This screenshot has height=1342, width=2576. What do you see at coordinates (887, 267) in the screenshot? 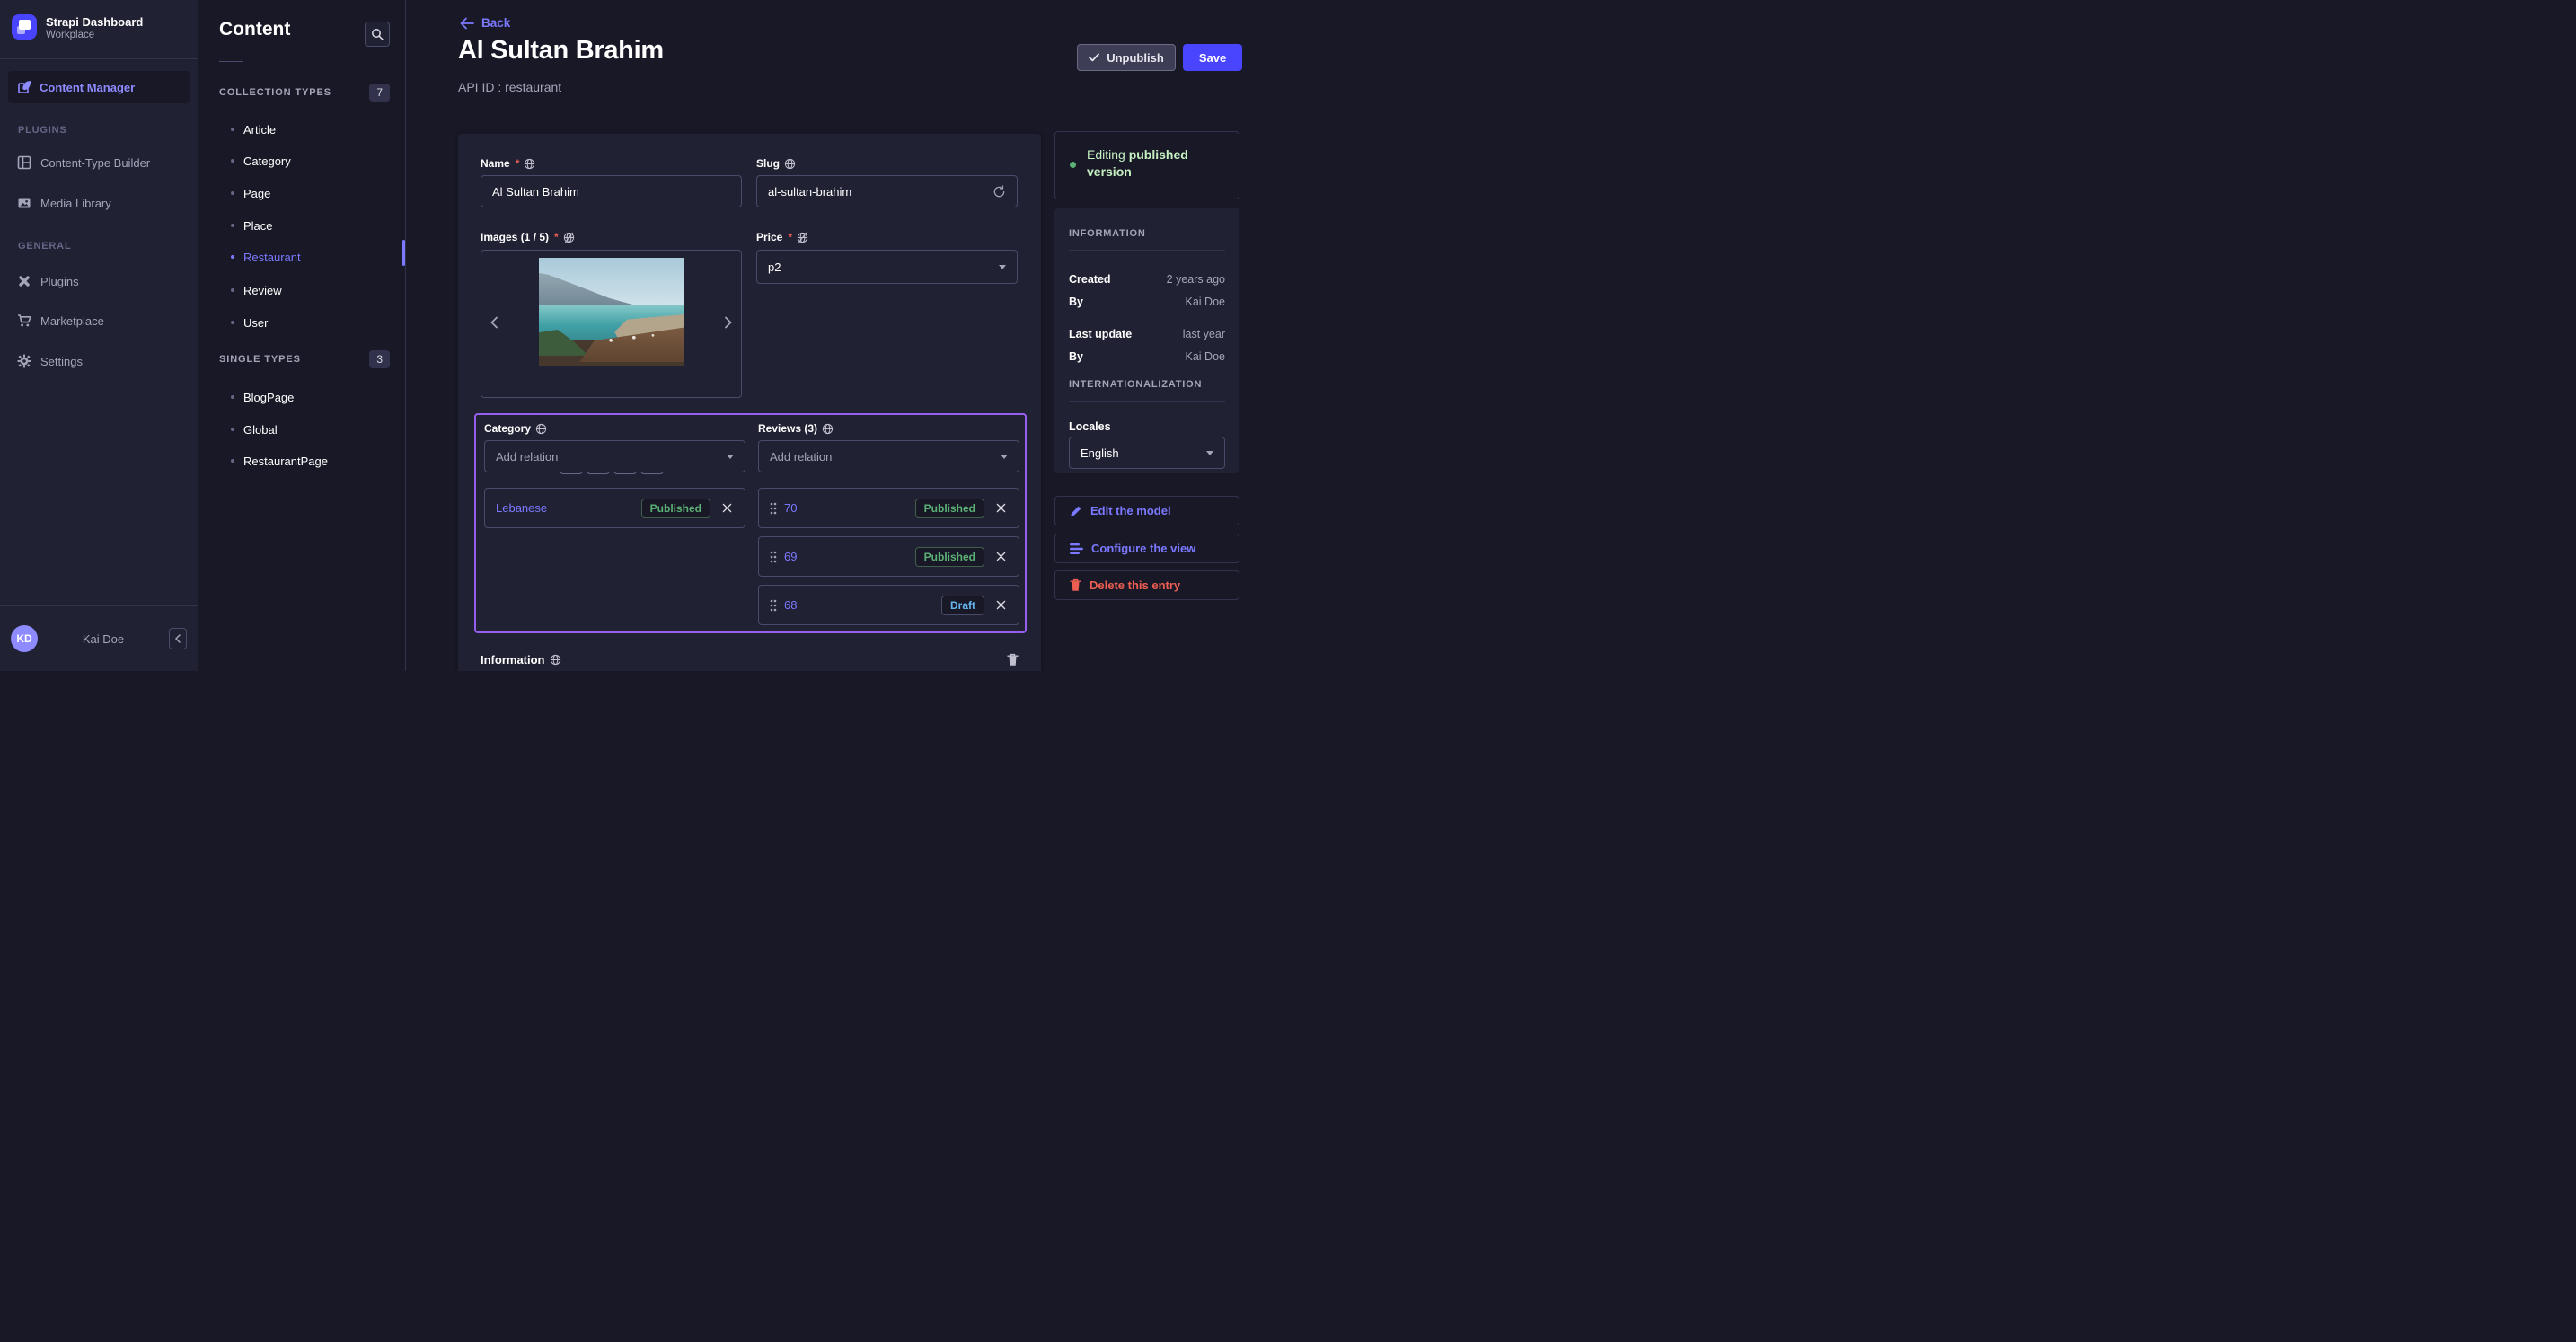
I see `price-select: p2` at bounding box center [887, 267].